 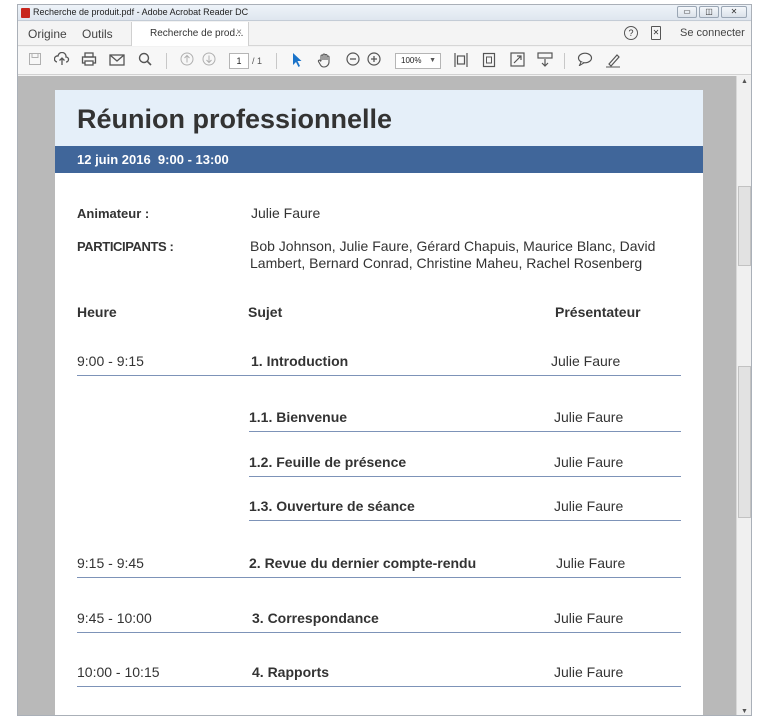 I want to click on participants-label: PARTICIPANTS :, so click(x=125, y=246).